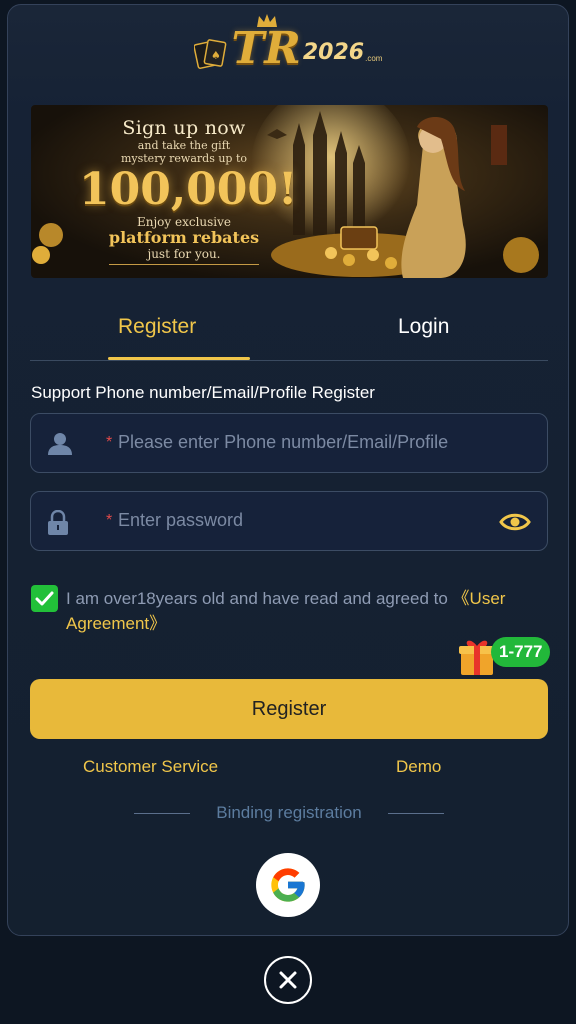 This screenshot has width=576, height=1024. Describe the element at coordinates (184, 254) in the screenshot. I see `banner-line5: just for you.` at that location.